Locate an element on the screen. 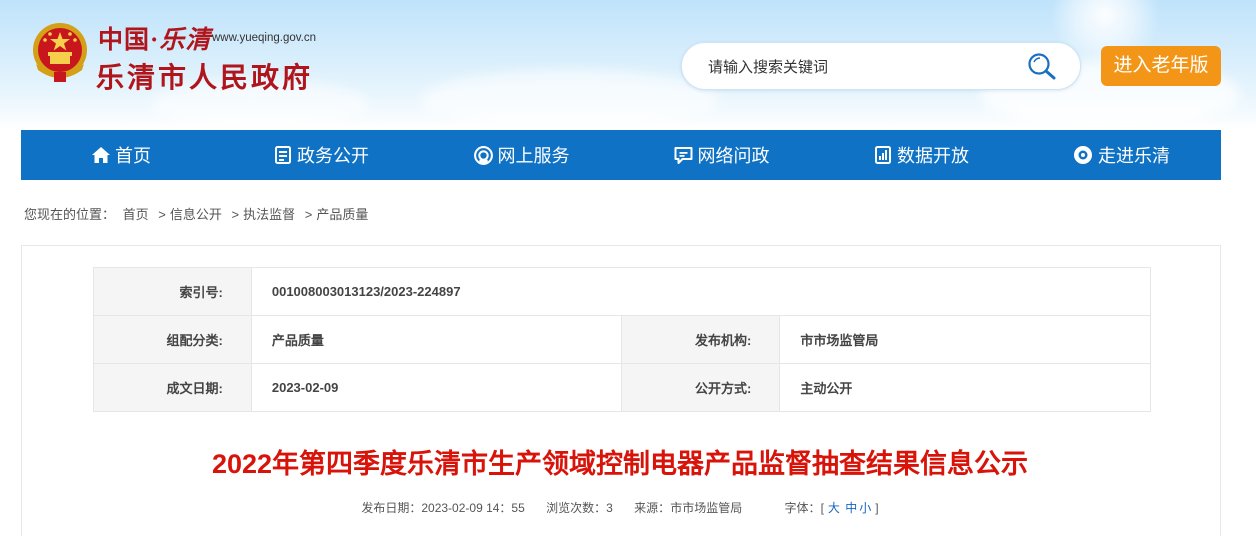 The width and height of the screenshot is (1256, 536). main-nav: 首页 政务公开 网上服务 网络问政 数据开放 走进乐清 is located at coordinates (621, 155).